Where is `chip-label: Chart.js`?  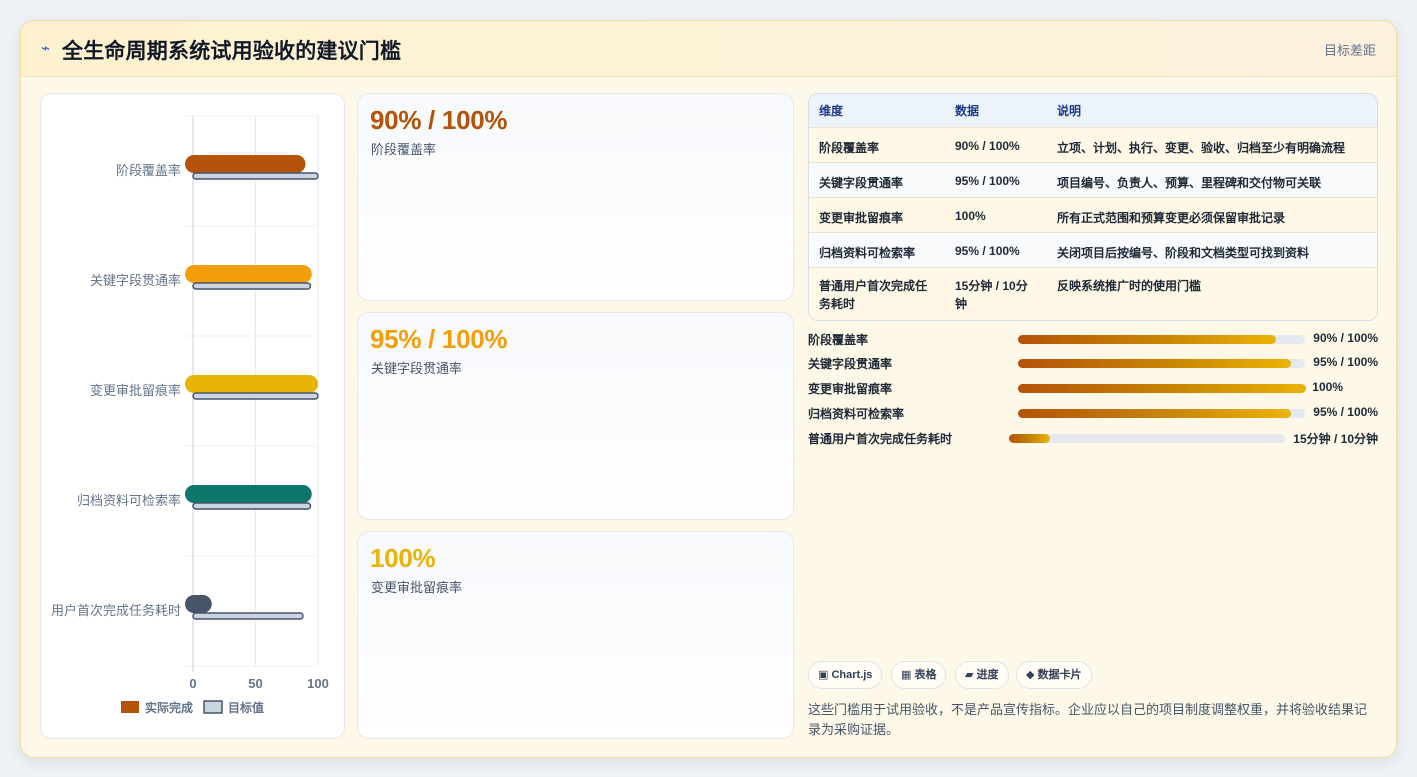
chip-label: Chart.js is located at coordinates (852, 675).